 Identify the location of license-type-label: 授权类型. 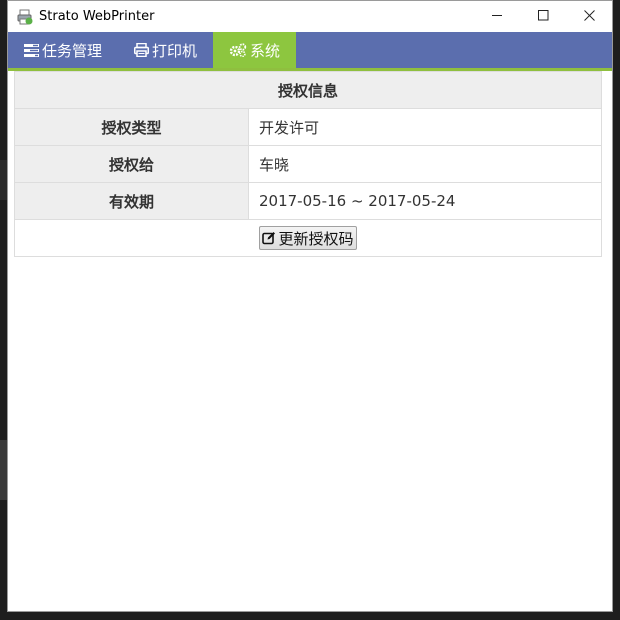
(131, 127).